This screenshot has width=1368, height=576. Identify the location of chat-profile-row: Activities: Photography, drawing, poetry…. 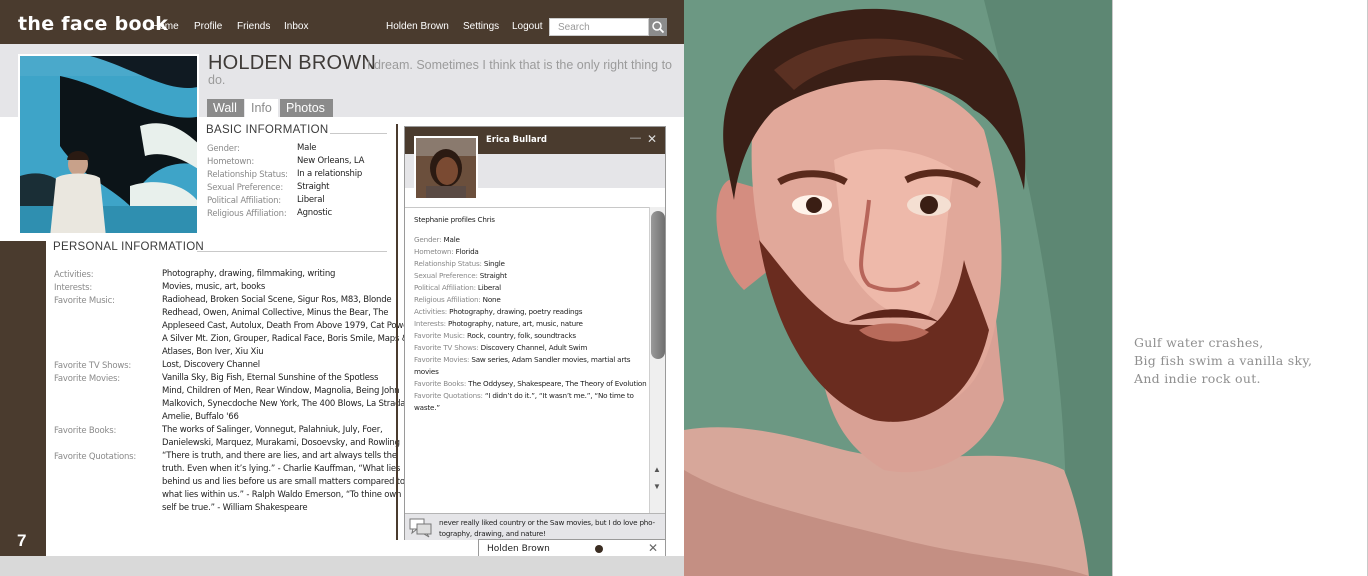
(498, 312).